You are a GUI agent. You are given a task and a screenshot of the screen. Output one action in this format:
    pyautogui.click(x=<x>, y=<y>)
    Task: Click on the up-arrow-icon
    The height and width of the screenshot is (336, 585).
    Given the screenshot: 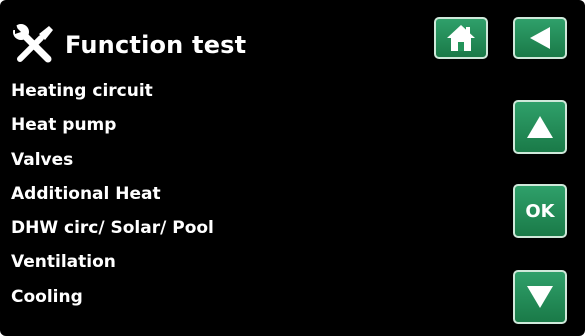 What is the action you would take?
    pyautogui.click(x=540, y=127)
    